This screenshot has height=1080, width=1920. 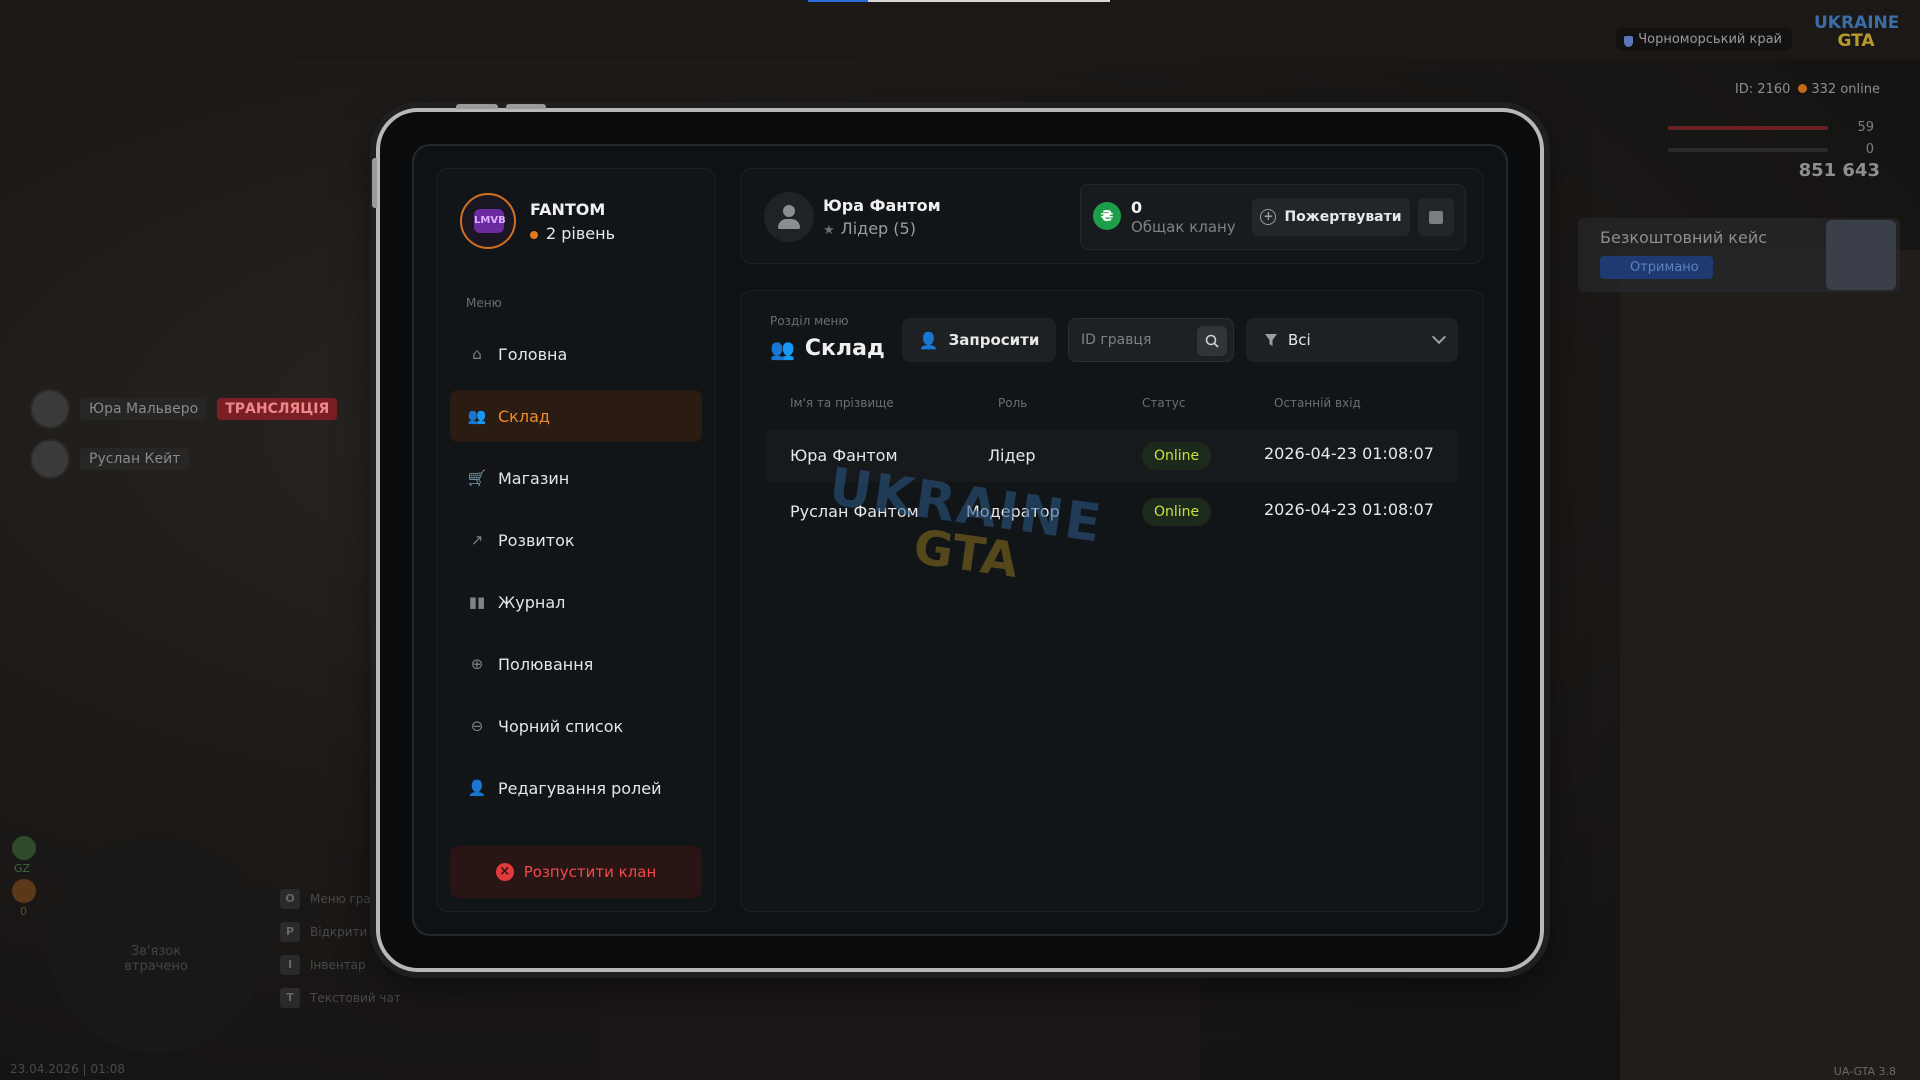 I want to click on user-avatar-icon, so click(x=789, y=217).